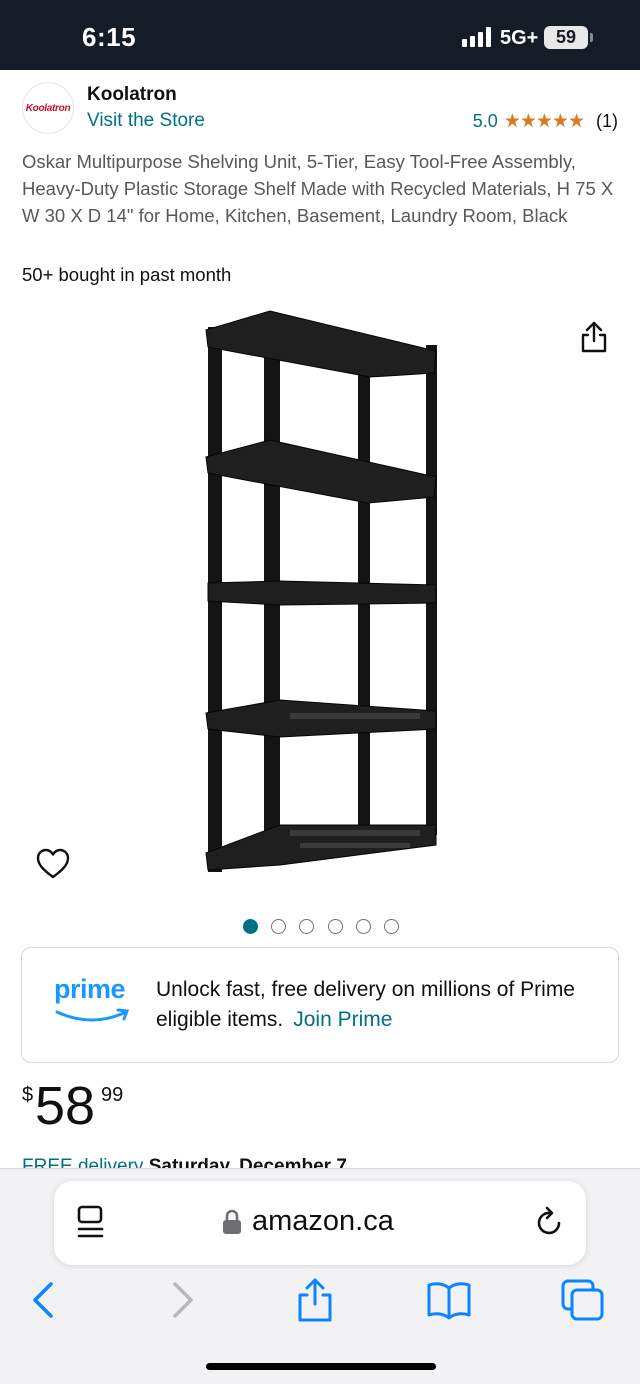 The image size is (640, 1384). I want to click on cellular-signal-icon, so click(479, 37).